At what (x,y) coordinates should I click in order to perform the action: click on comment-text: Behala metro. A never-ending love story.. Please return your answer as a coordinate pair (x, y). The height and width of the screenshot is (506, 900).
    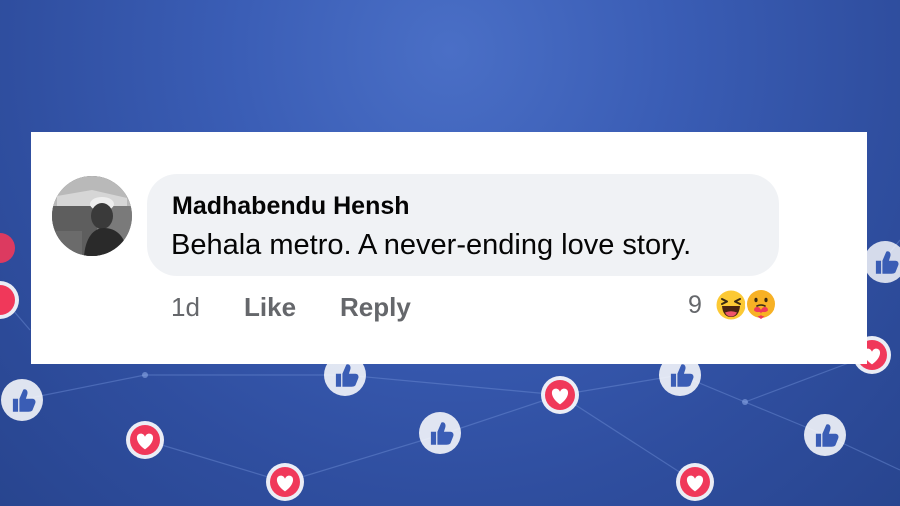
    Looking at the image, I should click on (431, 245).